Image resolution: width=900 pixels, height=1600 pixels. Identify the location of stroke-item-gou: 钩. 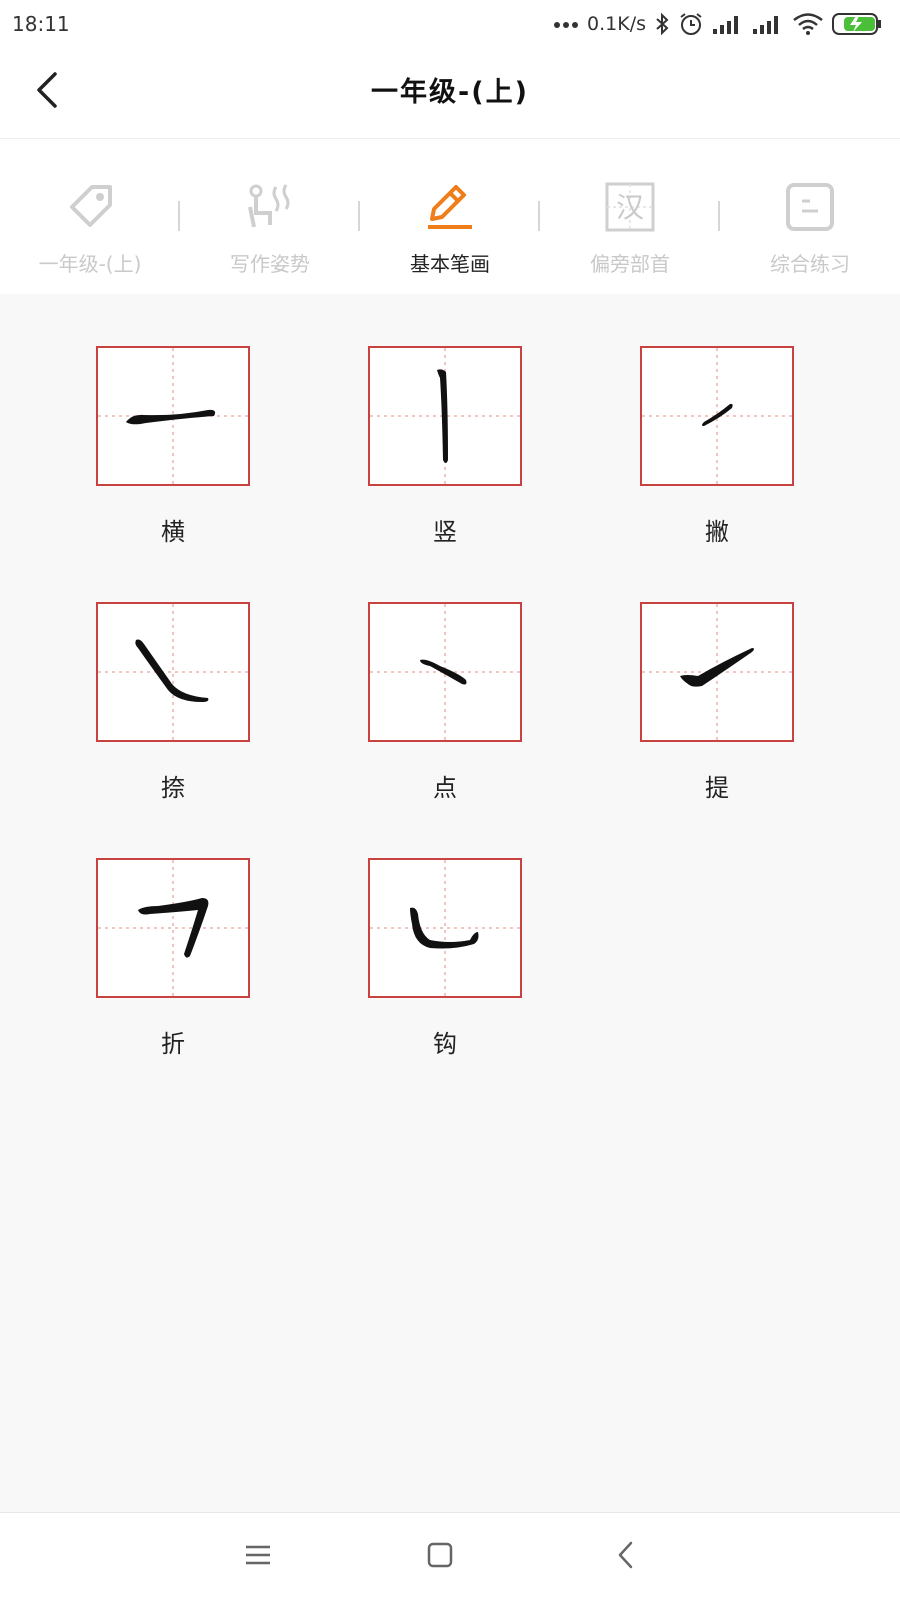
(445, 958).